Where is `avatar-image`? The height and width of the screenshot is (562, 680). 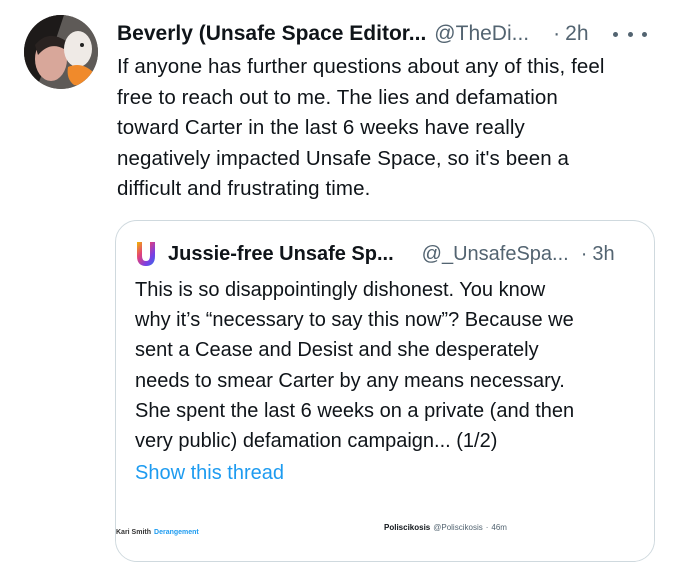 avatar-image is located at coordinates (61, 52).